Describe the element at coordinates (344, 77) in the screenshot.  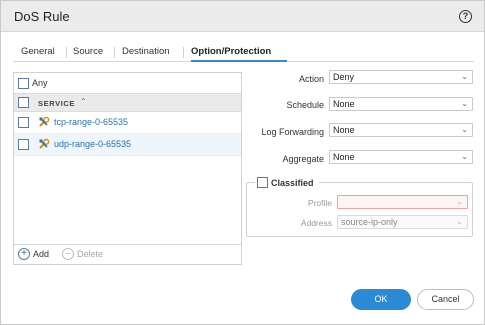
I see `action-value: Deny` at that location.